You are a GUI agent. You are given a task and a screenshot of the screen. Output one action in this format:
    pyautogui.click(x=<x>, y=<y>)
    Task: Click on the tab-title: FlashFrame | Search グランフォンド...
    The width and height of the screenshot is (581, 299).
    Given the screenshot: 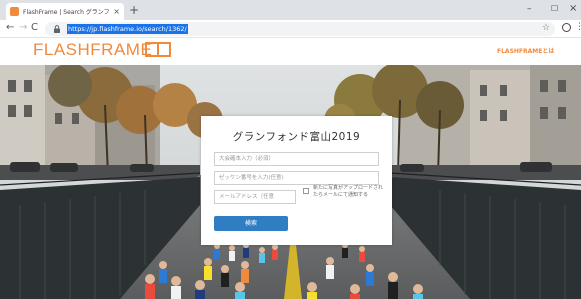 What is the action you would take?
    pyautogui.click(x=66, y=12)
    